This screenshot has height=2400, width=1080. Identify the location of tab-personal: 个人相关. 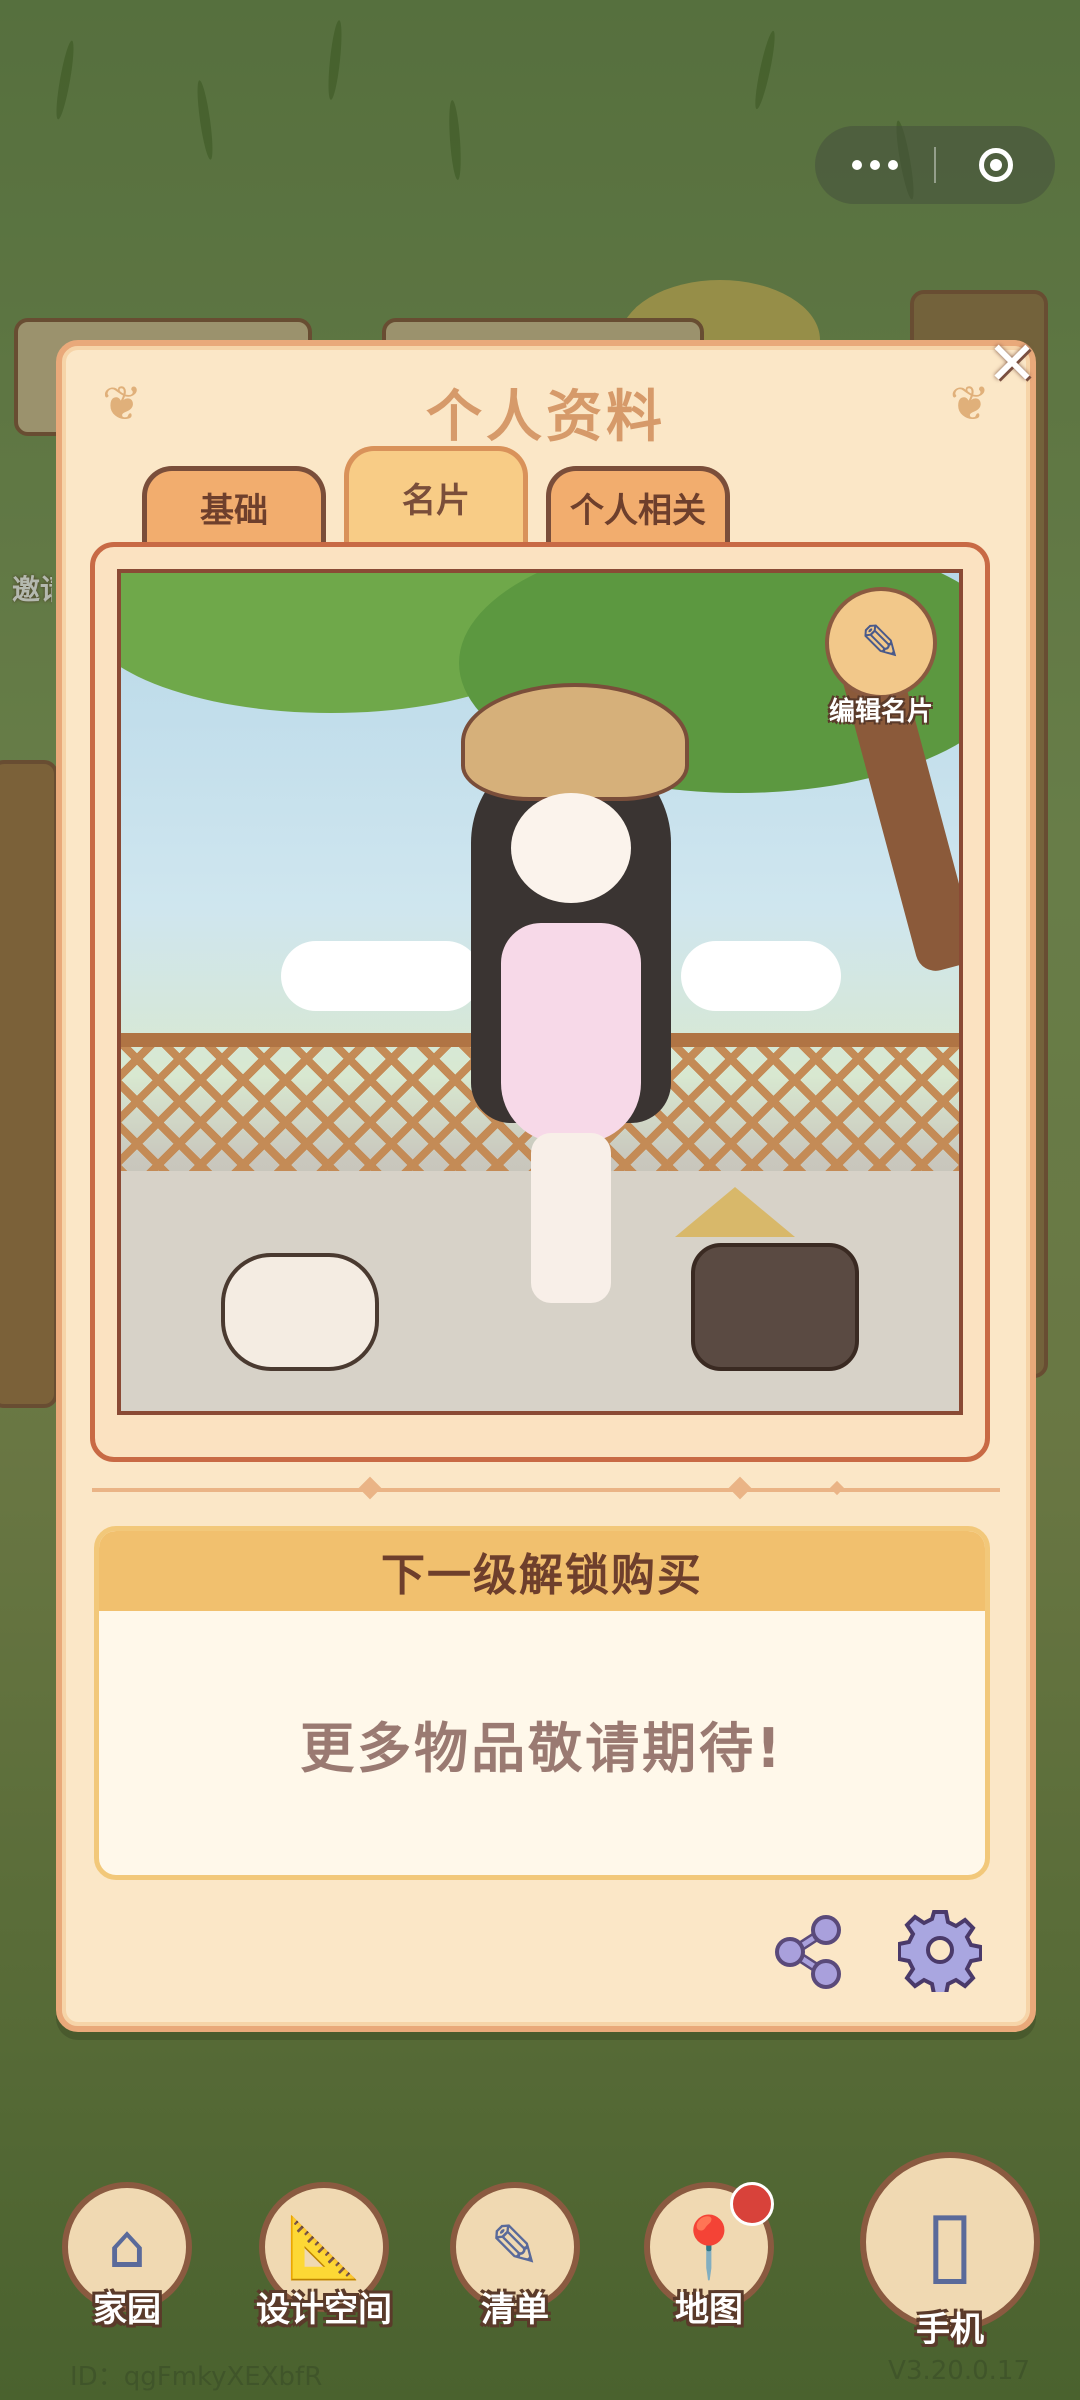
(638, 505).